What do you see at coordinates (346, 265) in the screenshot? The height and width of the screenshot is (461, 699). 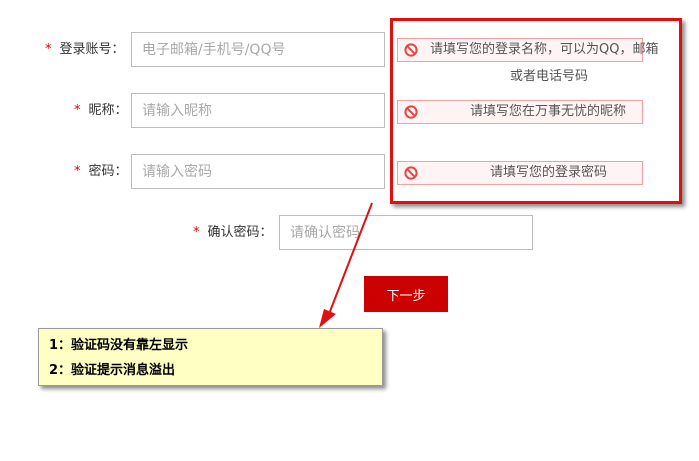 I see `callout-arrow` at bounding box center [346, 265].